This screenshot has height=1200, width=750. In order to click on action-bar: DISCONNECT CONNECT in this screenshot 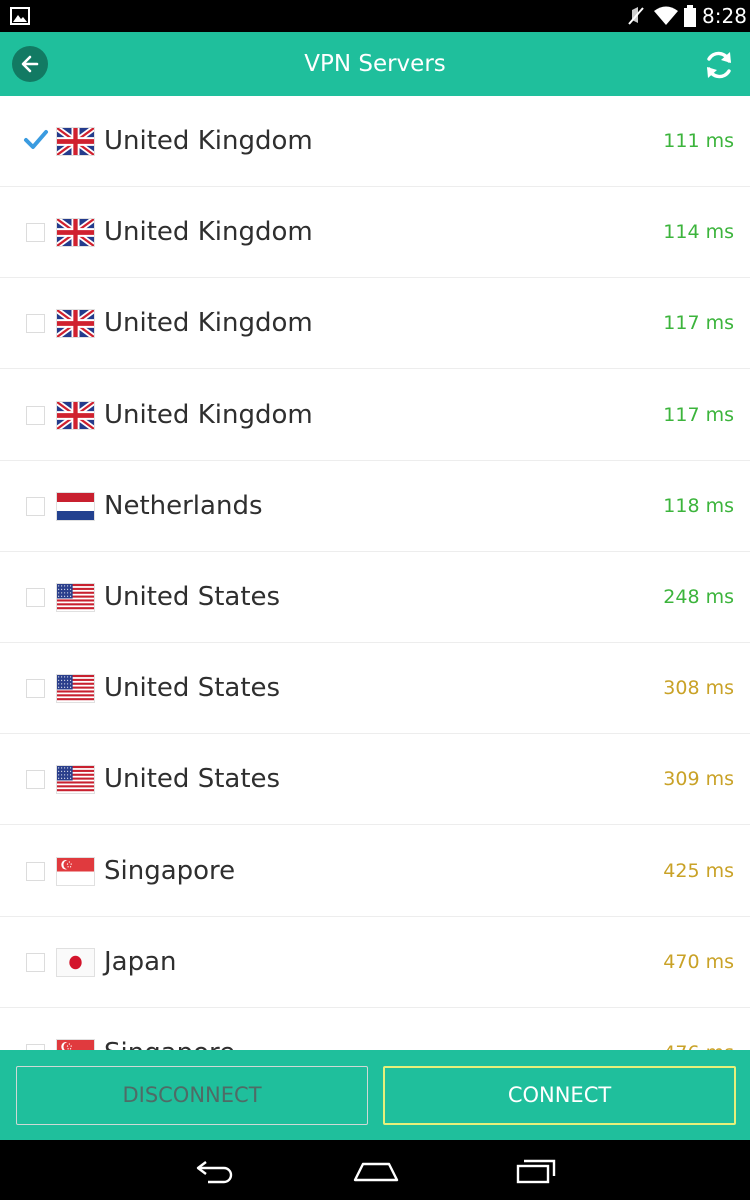, I will do `click(375, 1095)`.